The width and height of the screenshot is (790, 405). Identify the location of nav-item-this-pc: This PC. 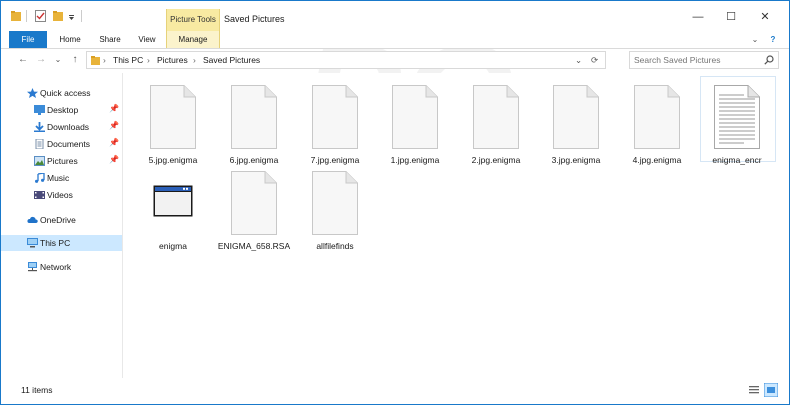
(61, 243).